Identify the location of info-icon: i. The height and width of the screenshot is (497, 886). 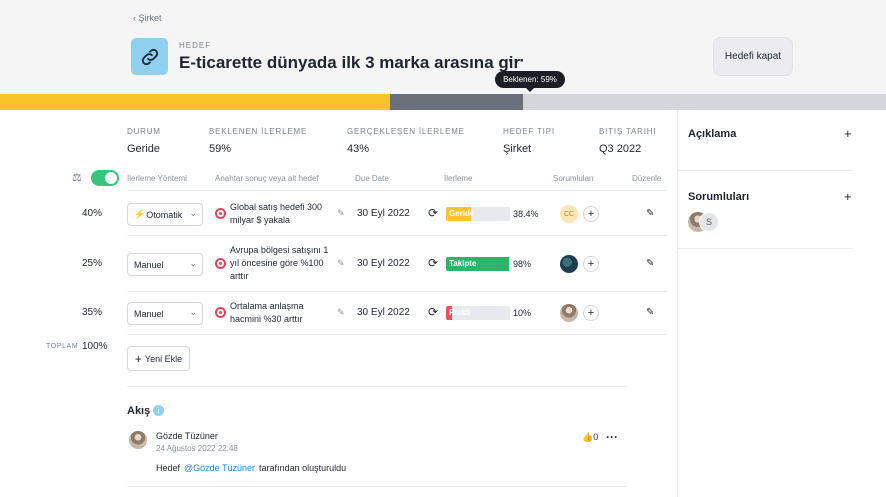
(158, 410).